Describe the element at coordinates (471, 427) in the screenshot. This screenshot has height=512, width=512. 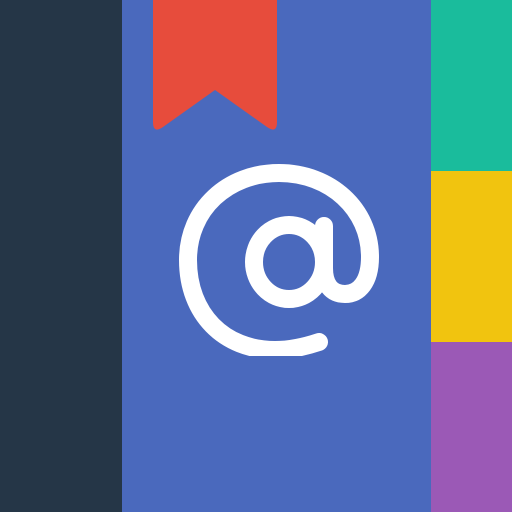
I see `index-tab-purple` at that location.